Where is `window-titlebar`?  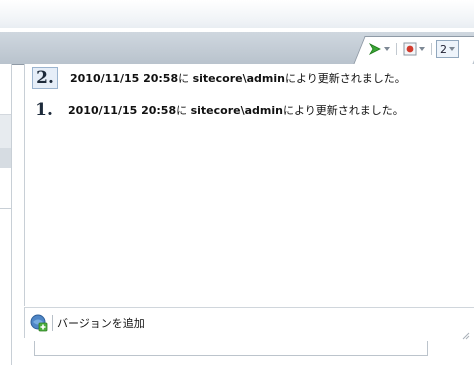
window-titlebar is located at coordinates (237, 15).